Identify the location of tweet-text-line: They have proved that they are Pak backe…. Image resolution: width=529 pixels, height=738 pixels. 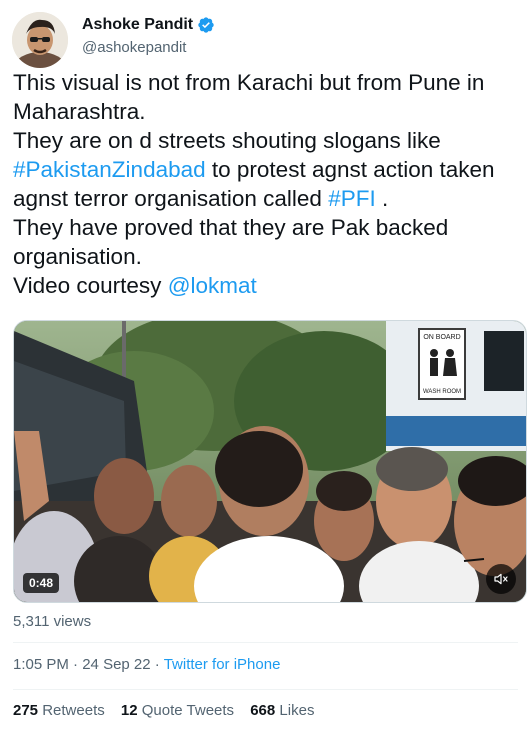
(265, 227).